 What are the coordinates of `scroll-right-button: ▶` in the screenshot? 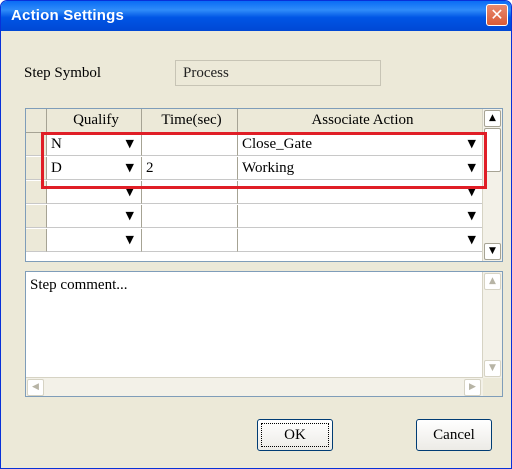 It's located at (472, 387).